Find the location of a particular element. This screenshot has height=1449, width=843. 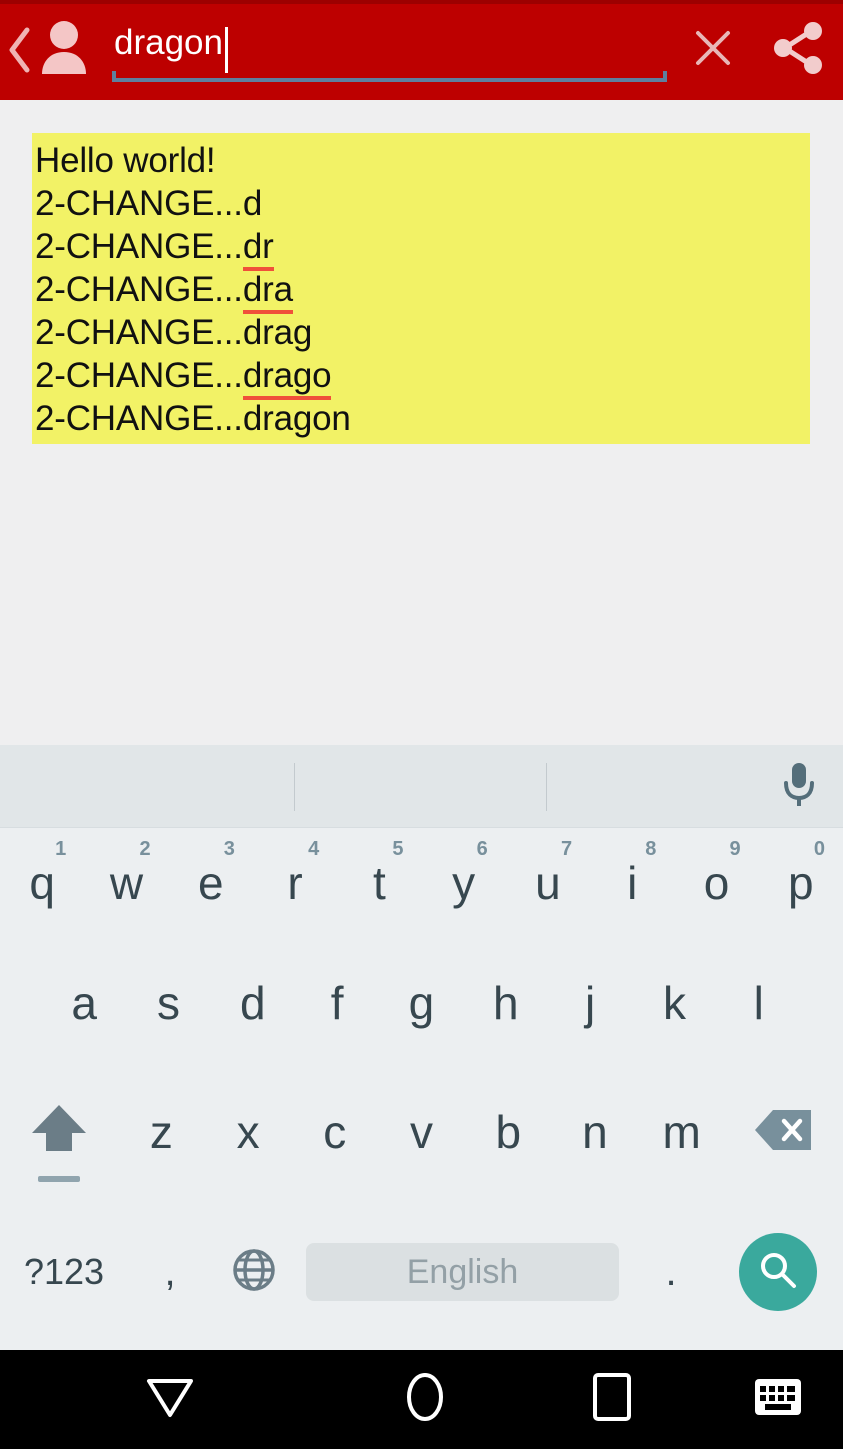

key-b: b is located at coordinates (508, 1132).